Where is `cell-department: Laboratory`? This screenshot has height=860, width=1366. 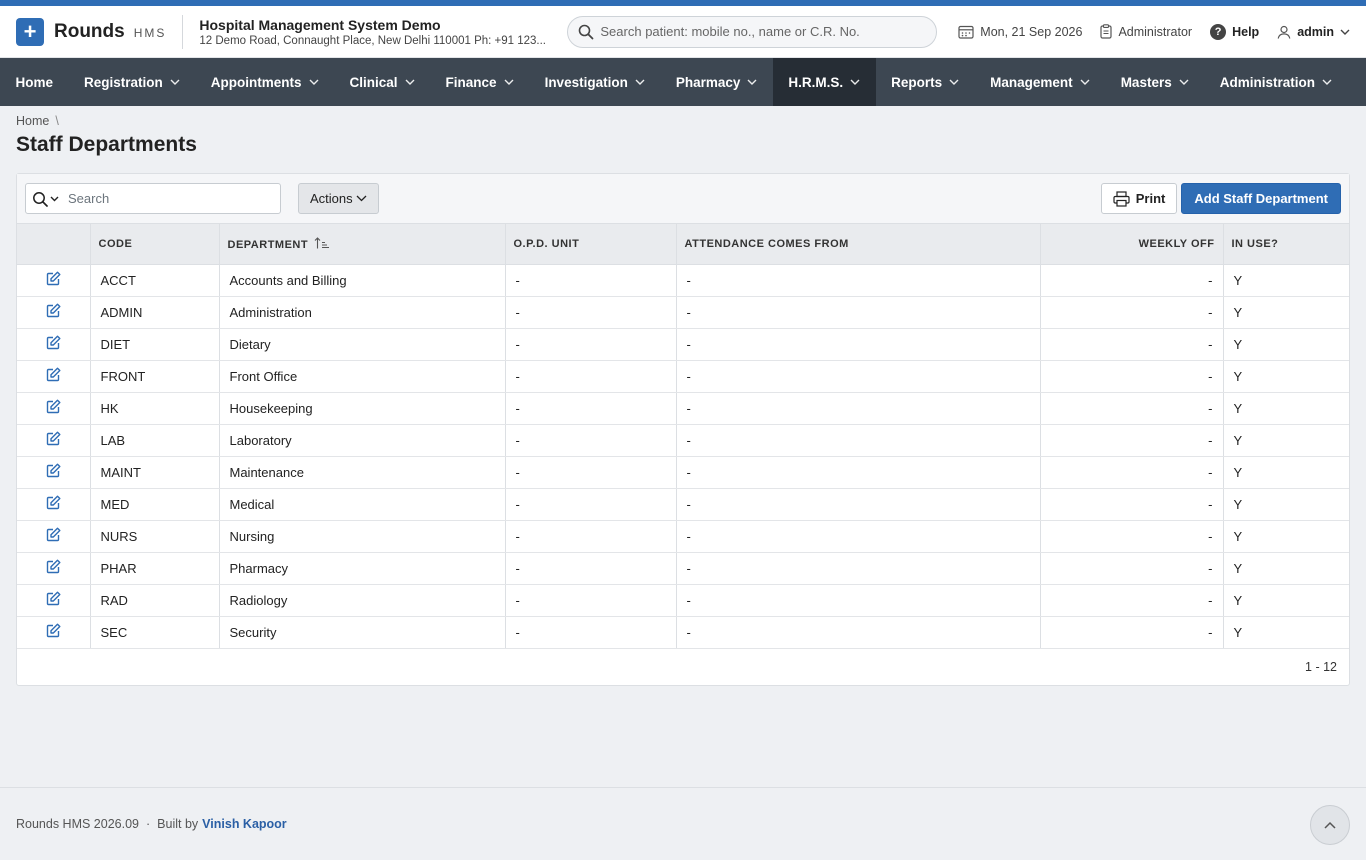
cell-department: Laboratory is located at coordinates (362, 440).